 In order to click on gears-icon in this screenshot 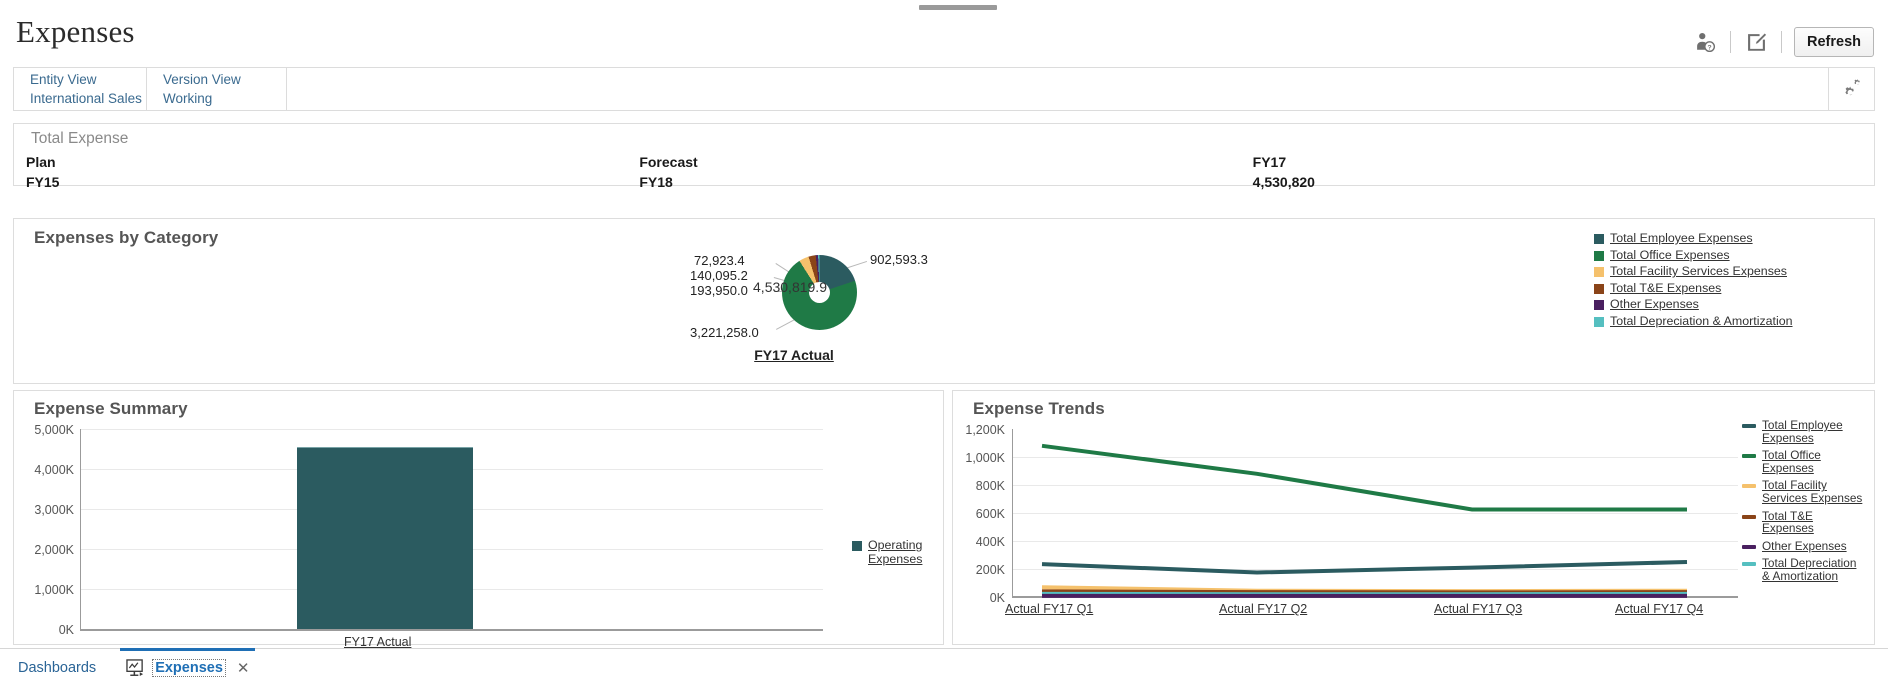, I will do `click(1852, 87)`.